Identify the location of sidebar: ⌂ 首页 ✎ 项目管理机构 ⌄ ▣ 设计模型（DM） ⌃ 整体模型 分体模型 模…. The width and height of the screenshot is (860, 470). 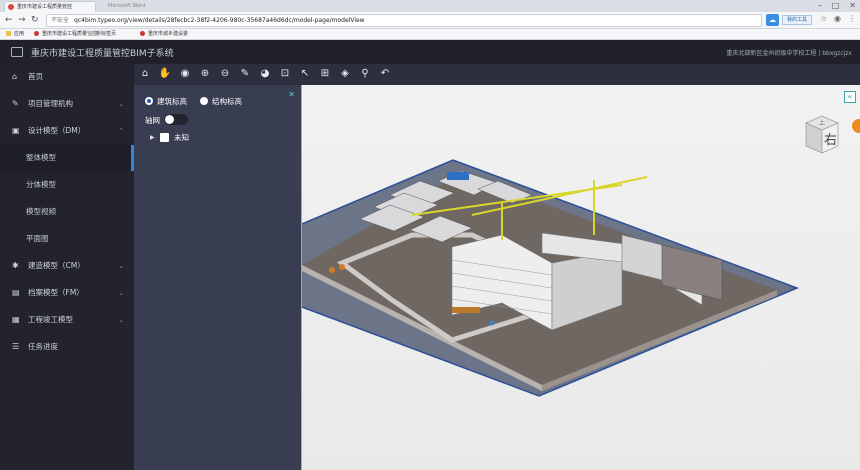
(67, 267).